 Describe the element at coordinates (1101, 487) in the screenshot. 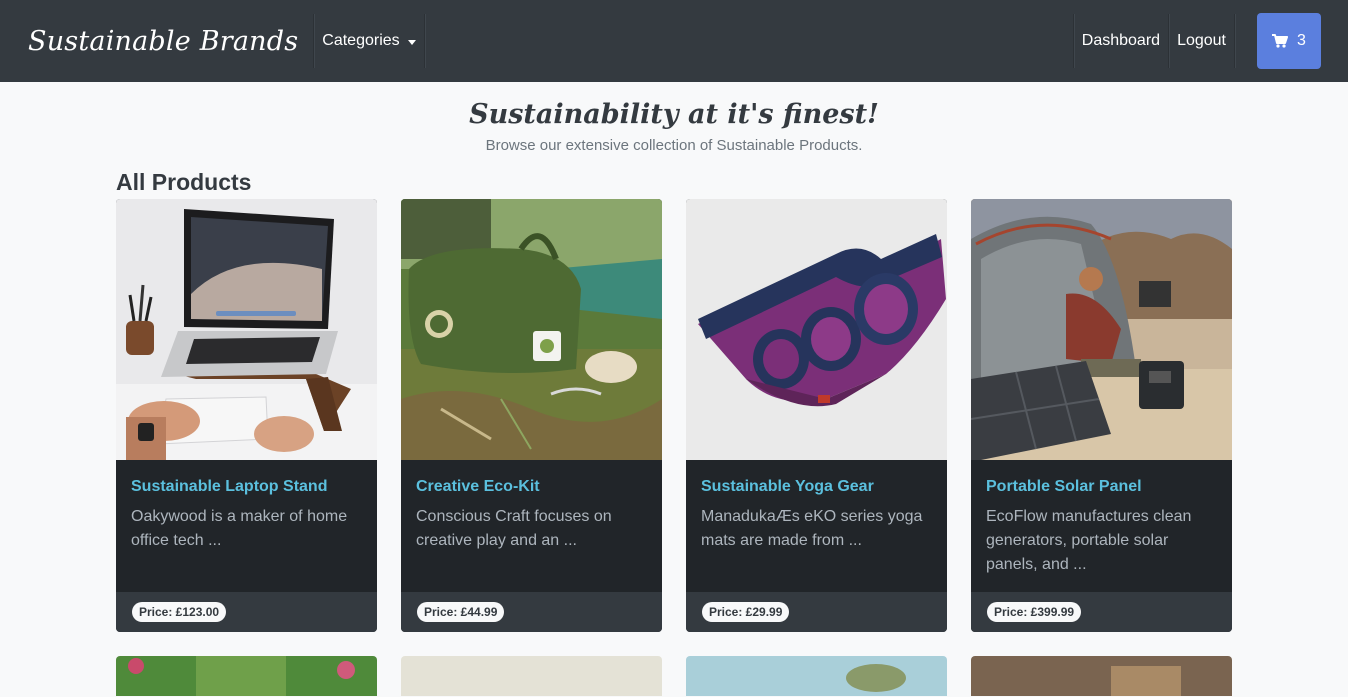

I see `product-title: Portable Solar Panel` at that location.